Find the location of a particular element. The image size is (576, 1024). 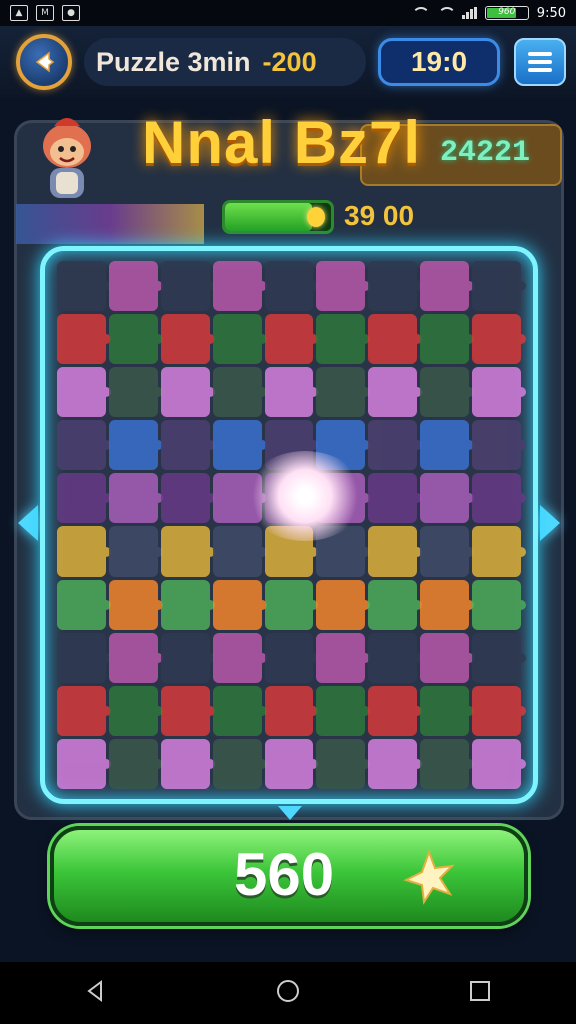

nav-back-button is located at coordinates (96, 993).